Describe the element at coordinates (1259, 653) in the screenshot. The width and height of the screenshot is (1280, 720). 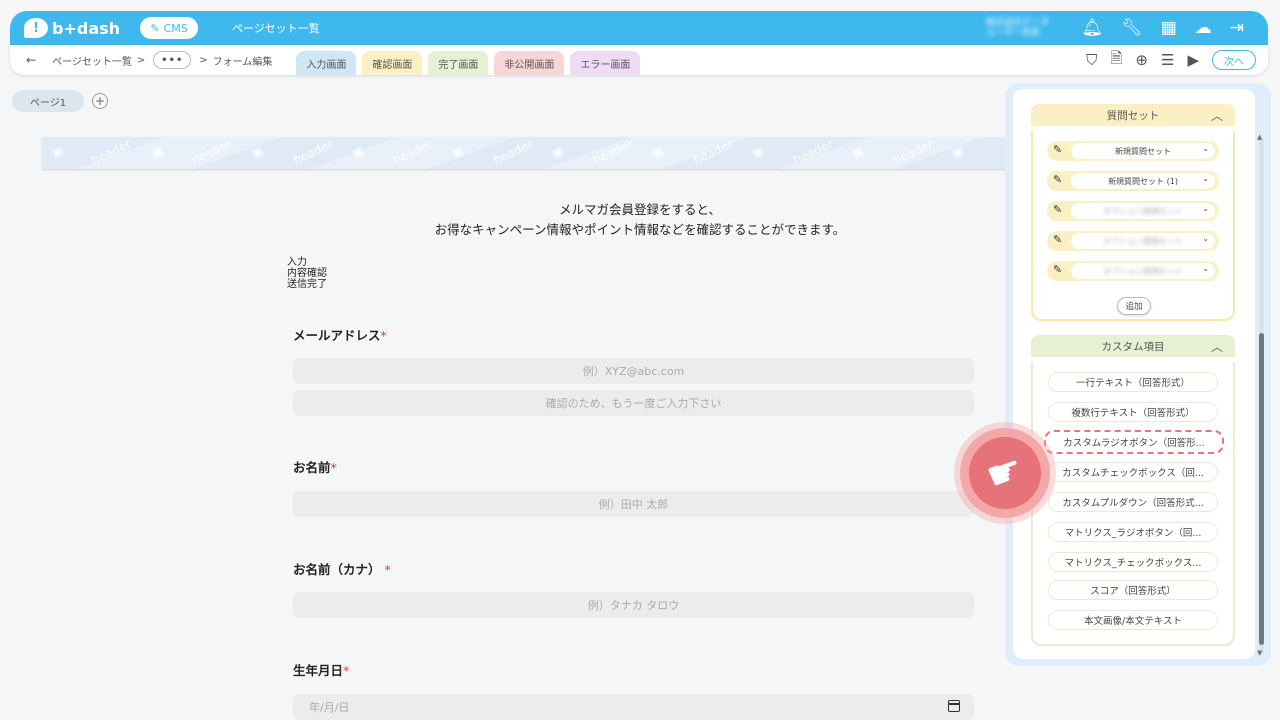
I see `scroll-down-arrow-icon: ▼` at that location.